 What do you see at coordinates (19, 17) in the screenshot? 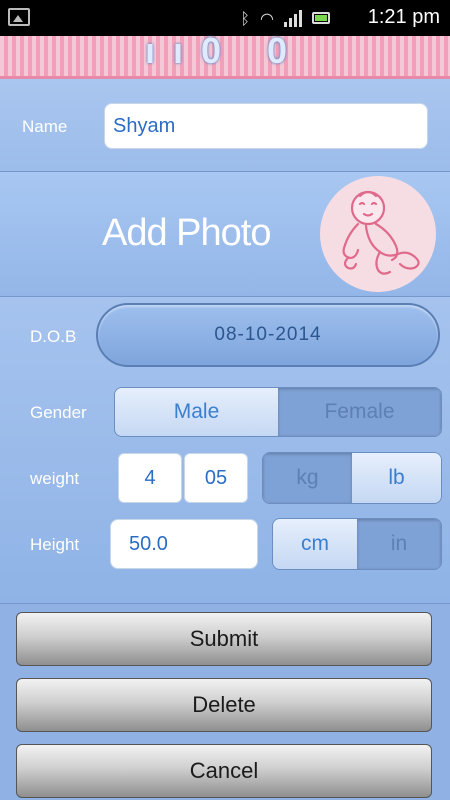
I see `image-notification-icon` at bounding box center [19, 17].